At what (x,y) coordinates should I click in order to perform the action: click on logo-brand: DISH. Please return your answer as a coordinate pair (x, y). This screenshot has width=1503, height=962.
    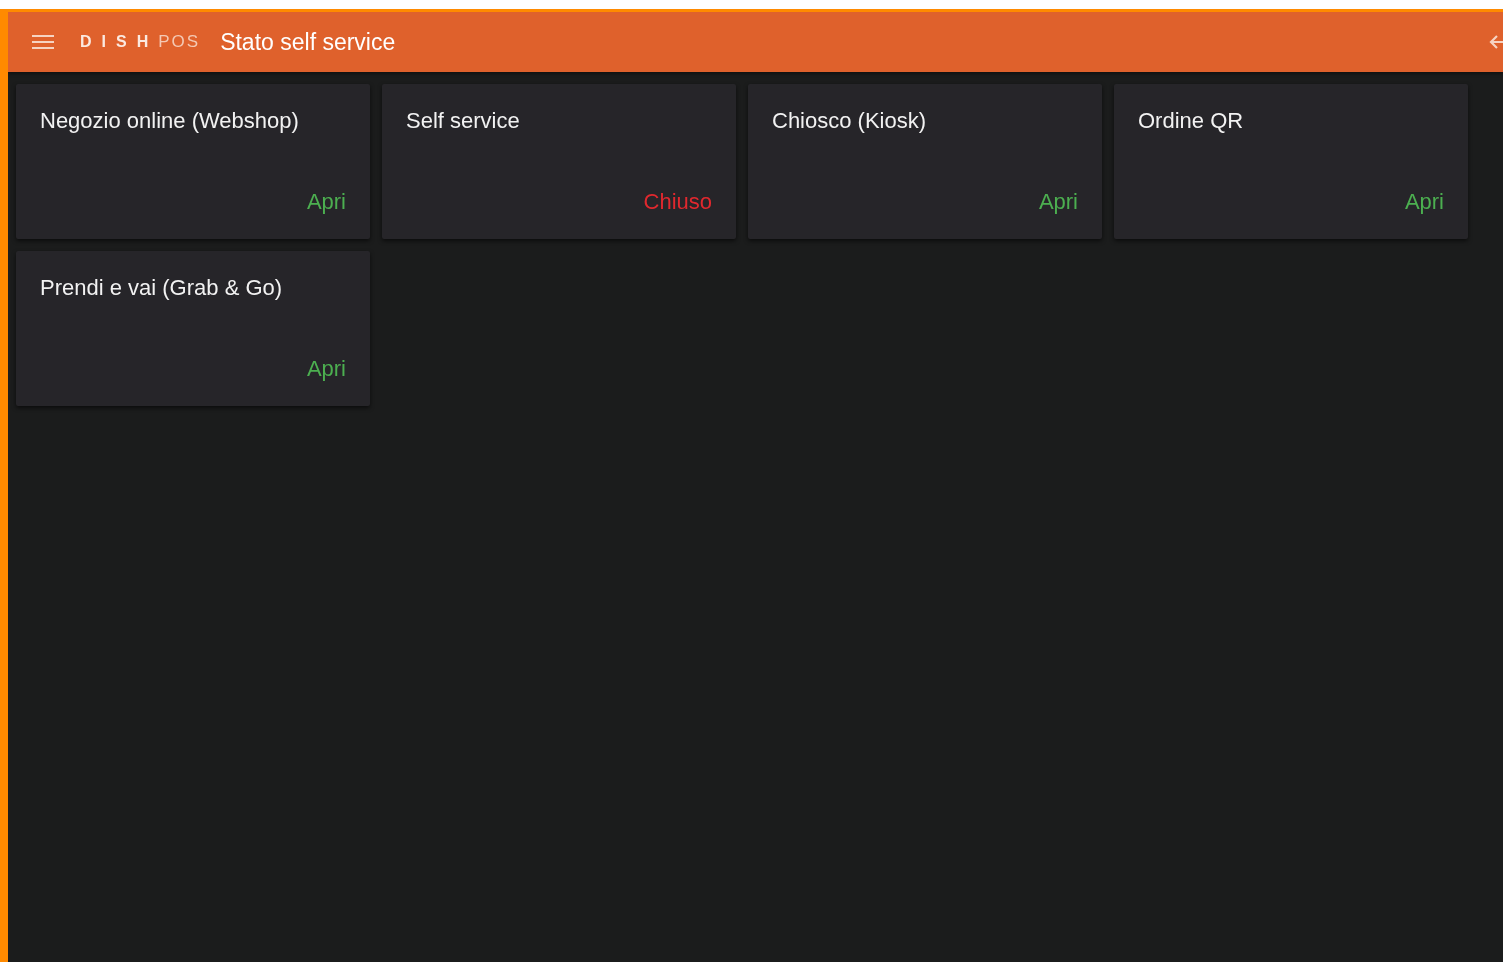
    Looking at the image, I should click on (119, 42).